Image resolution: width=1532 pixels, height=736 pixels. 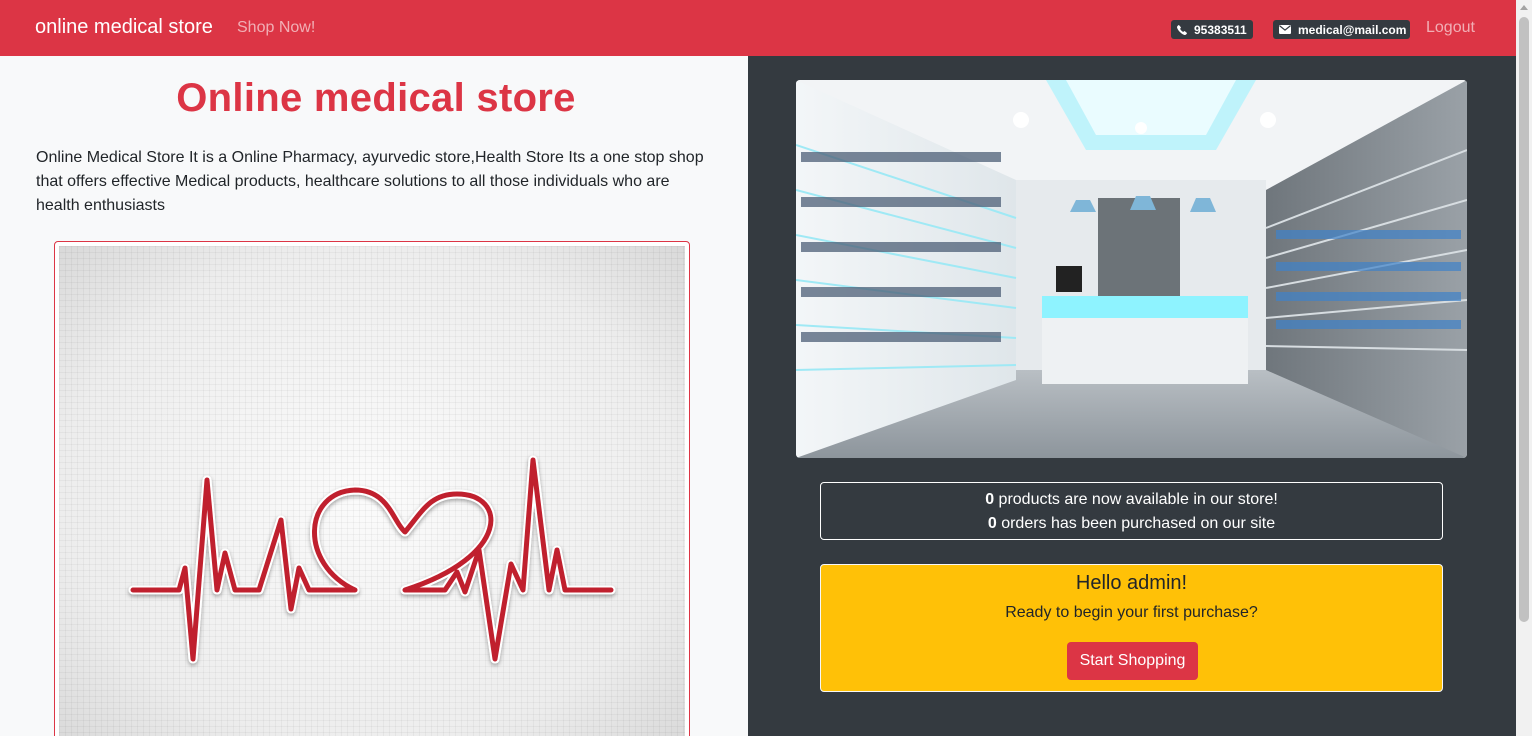 I want to click on phone-number: 95383511, so click(x=1220, y=29).